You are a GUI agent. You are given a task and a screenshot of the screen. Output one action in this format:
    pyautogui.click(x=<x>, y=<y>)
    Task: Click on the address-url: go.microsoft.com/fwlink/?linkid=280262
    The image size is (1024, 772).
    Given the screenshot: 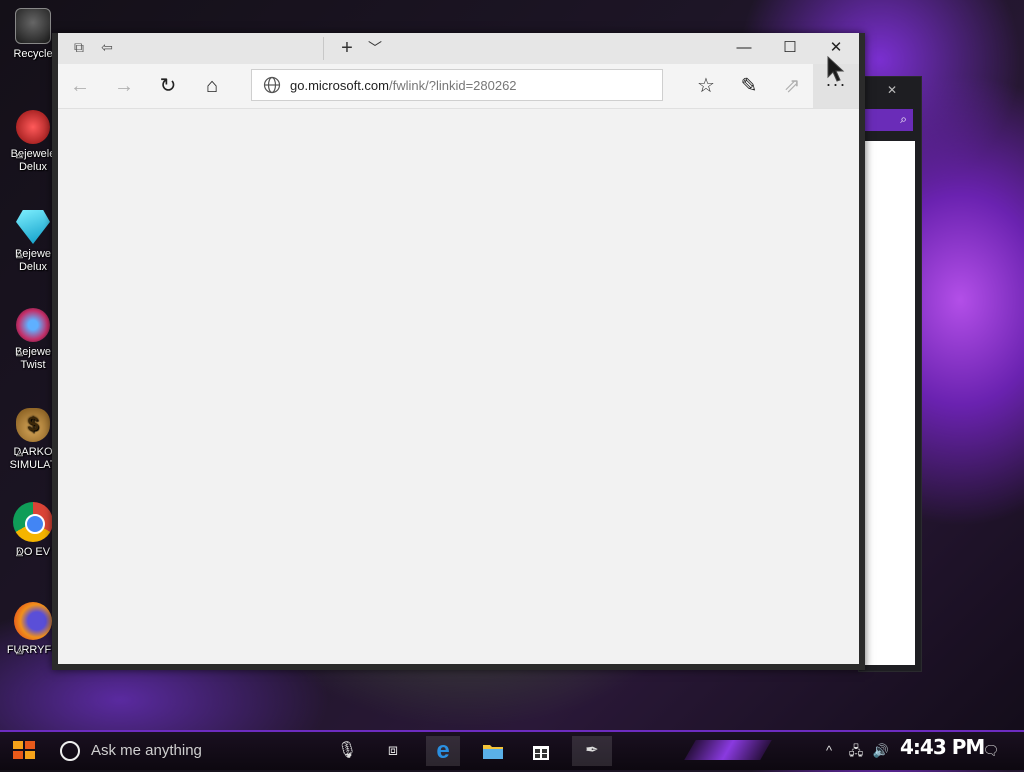 What is the action you would take?
    pyautogui.click(x=403, y=85)
    